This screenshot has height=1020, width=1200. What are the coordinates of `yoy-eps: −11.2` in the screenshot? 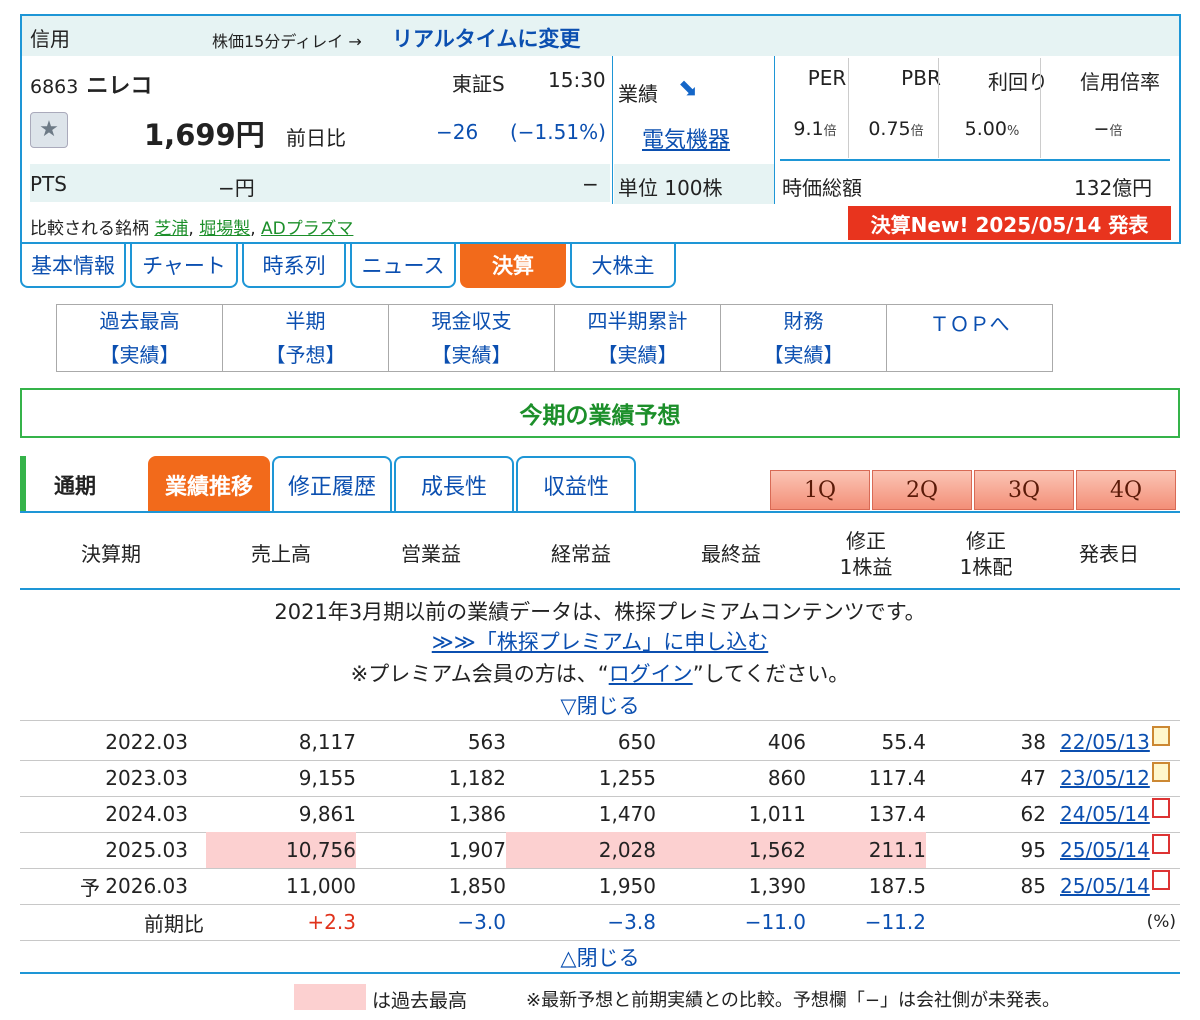 It's located at (895, 922).